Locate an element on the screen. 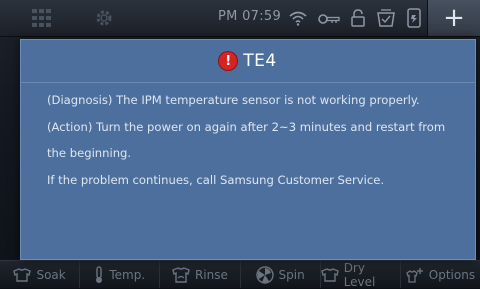  tab-temp: Temp. is located at coordinates (120, 274).